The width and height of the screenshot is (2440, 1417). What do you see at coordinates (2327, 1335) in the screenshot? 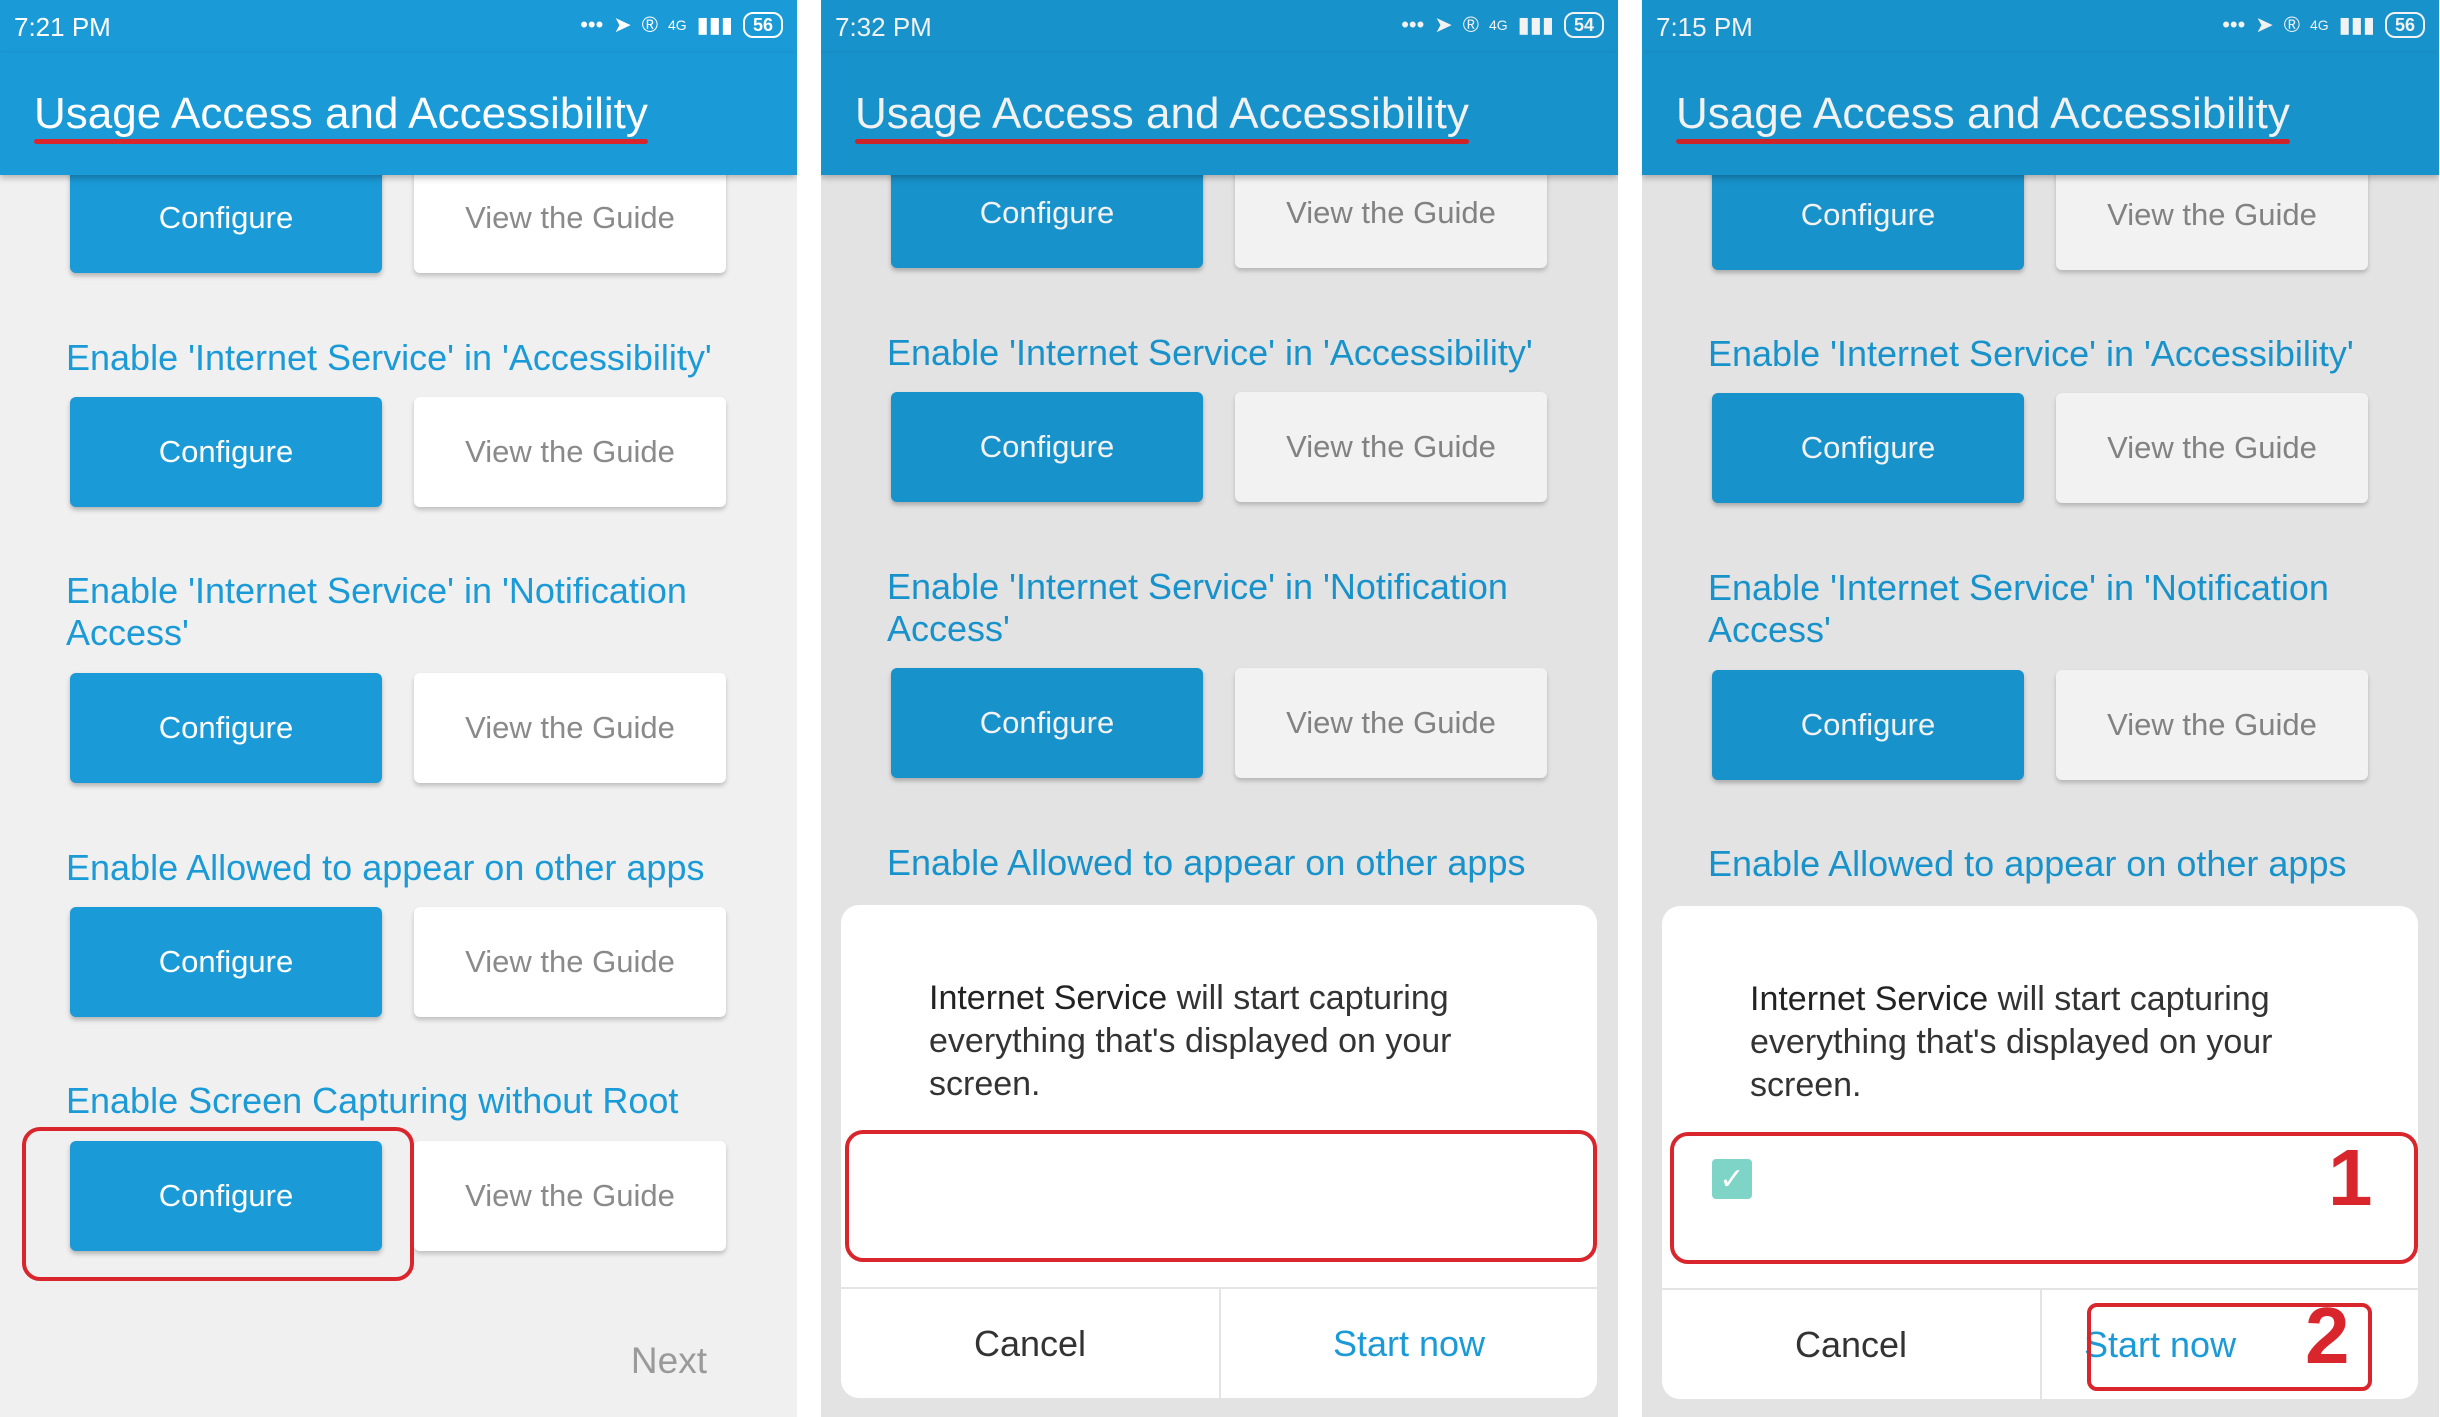
I see `step-number-2: 2` at bounding box center [2327, 1335].